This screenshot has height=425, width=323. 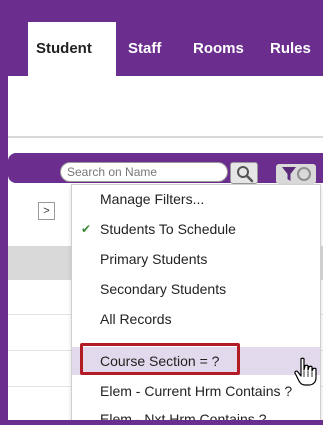 I want to click on menu-item-label: Students To Schedule, so click(x=168, y=229).